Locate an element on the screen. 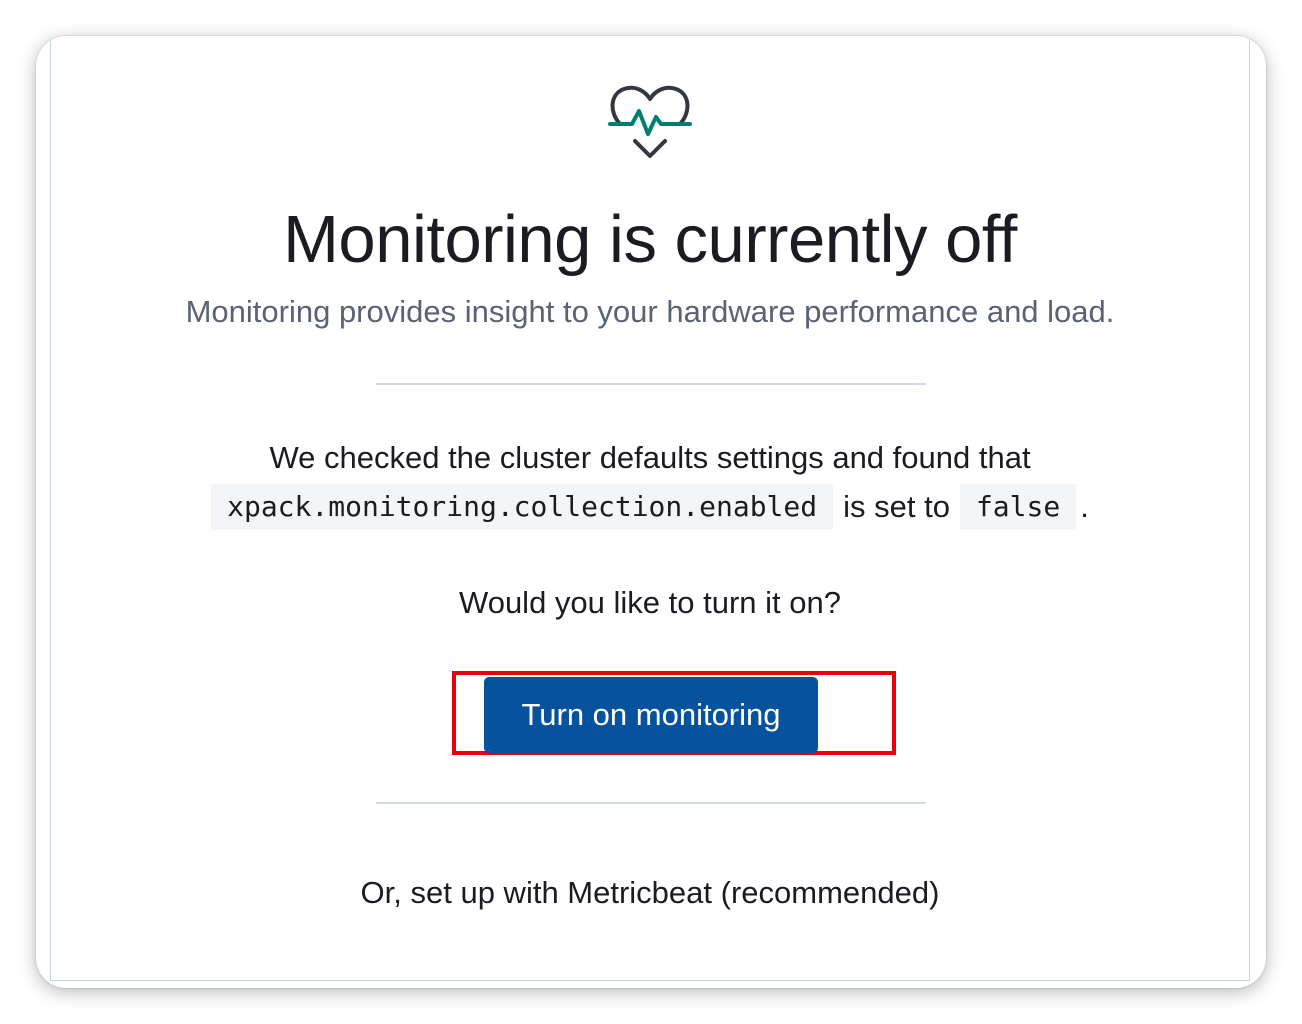 The height and width of the screenshot is (1024, 1302). heart-pulse-icon is located at coordinates (650, 121).